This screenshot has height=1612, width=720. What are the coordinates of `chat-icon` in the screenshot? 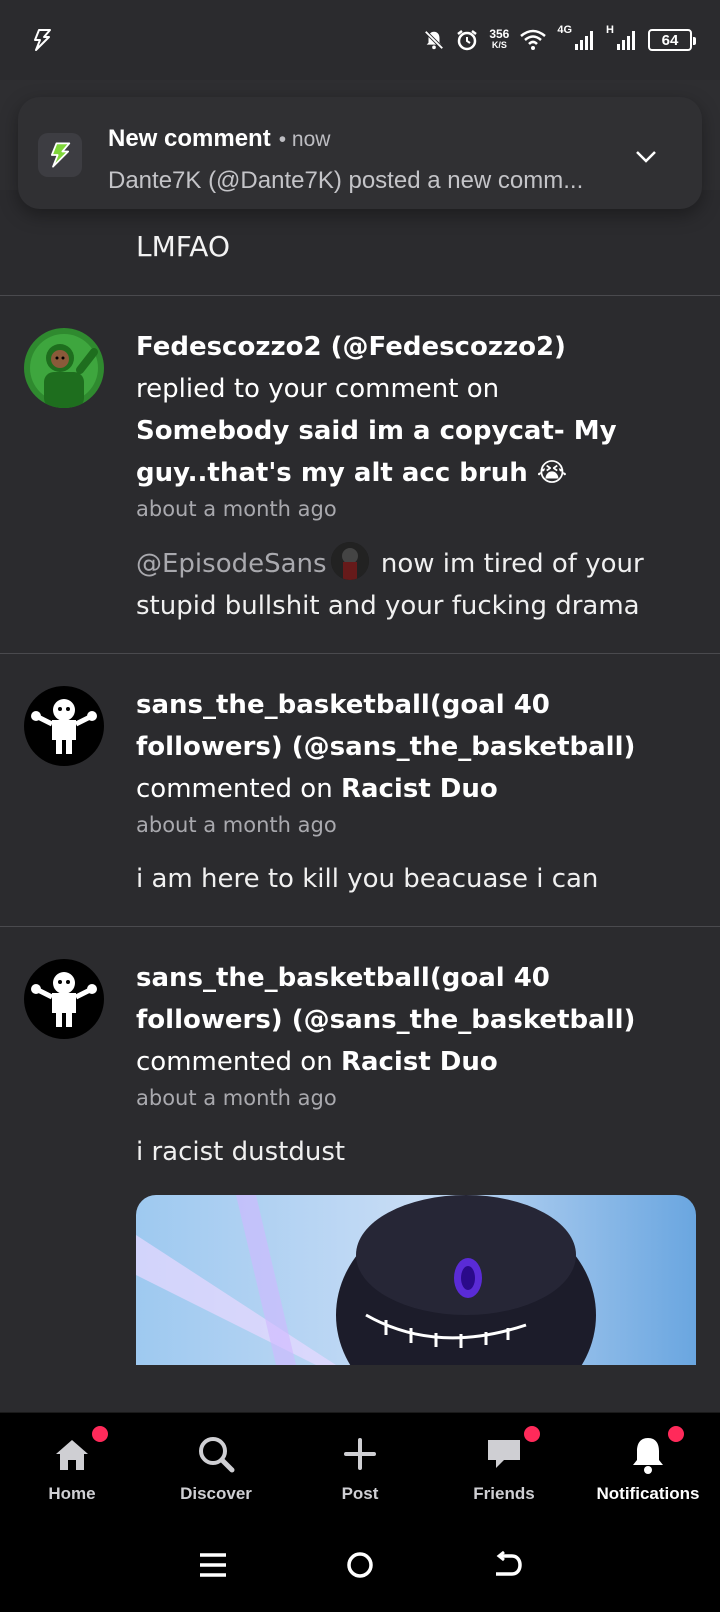 It's located at (512, 1450).